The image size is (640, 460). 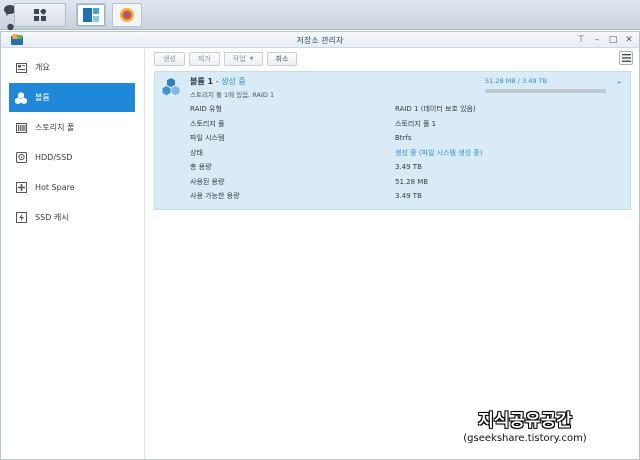 What do you see at coordinates (438, 153) in the screenshot?
I see `detail-value-status-link: 생성 중 (파일 시스템 생성 중)` at bounding box center [438, 153].